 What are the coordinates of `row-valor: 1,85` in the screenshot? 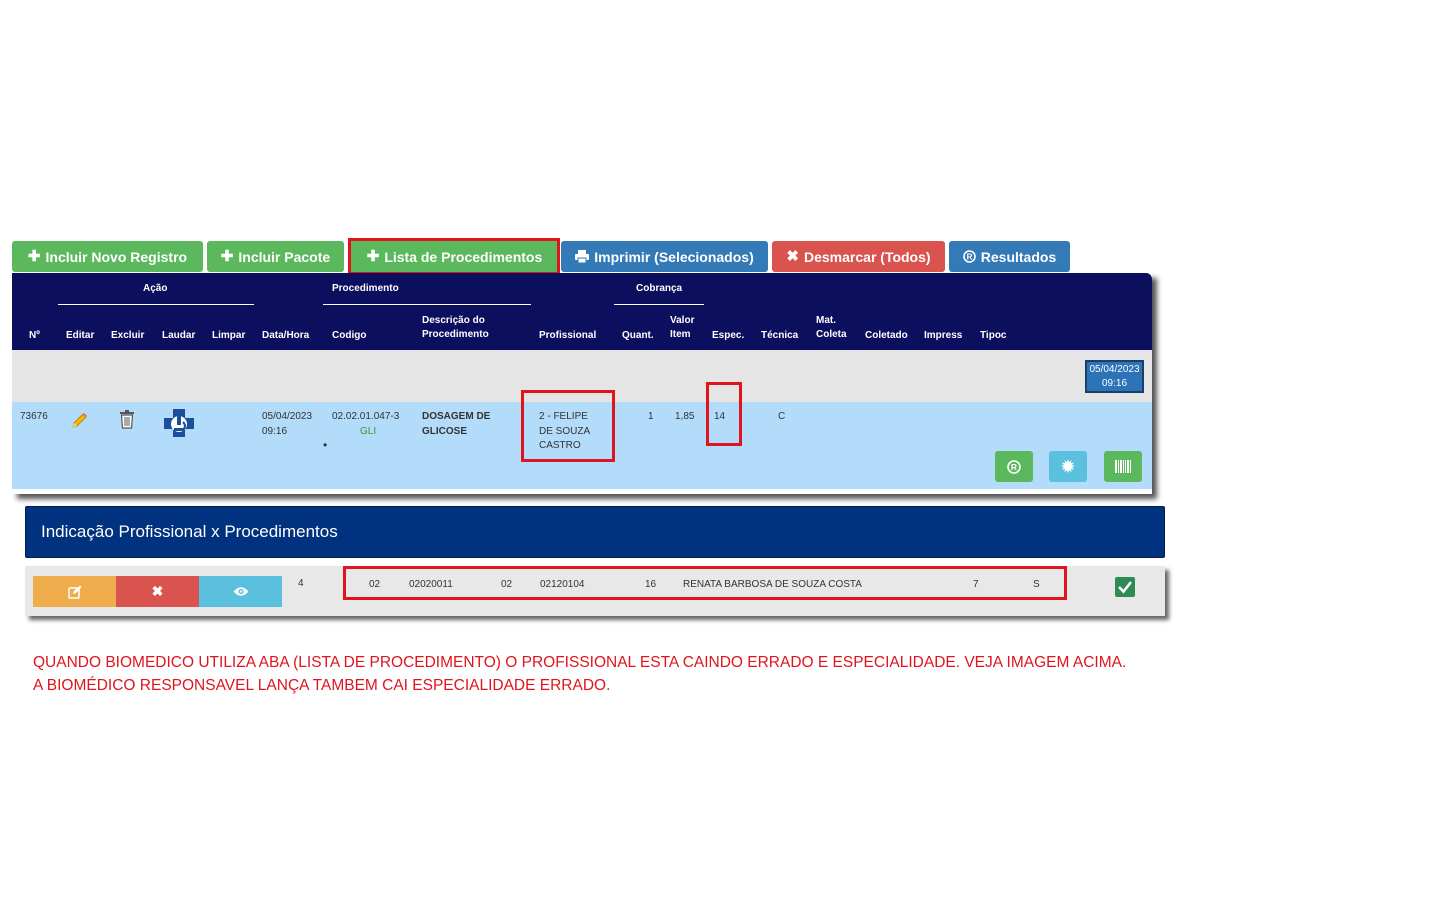 It's located at (685, 416).